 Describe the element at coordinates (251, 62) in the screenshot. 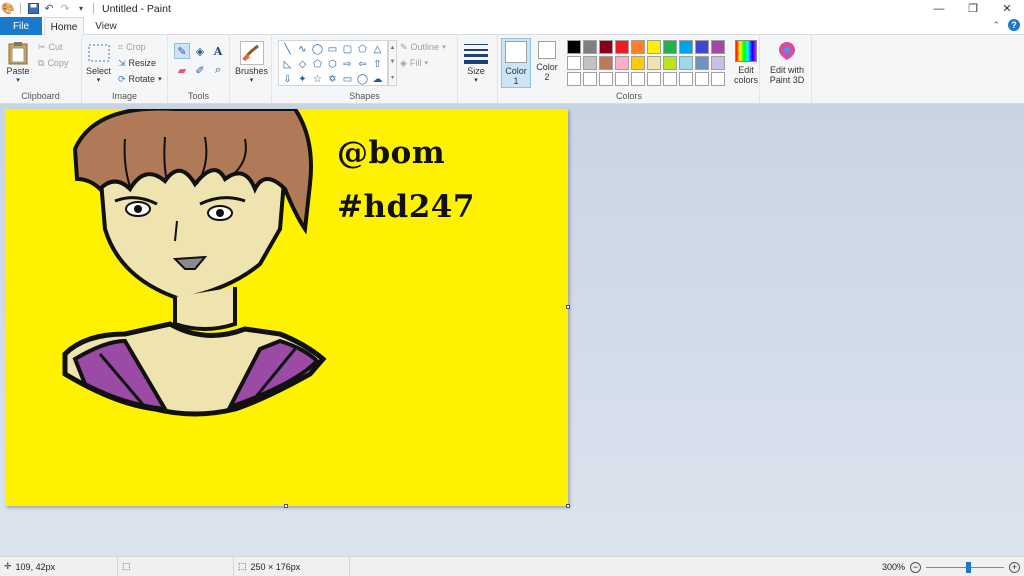

I see `brushes-button: Brushes ▾` at that location.